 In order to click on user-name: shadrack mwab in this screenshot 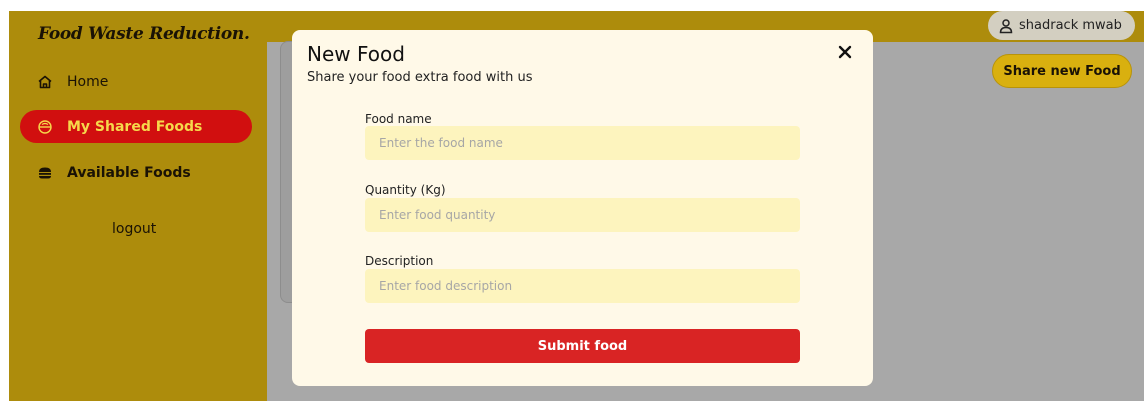, I will do `click(1070, 25)`.